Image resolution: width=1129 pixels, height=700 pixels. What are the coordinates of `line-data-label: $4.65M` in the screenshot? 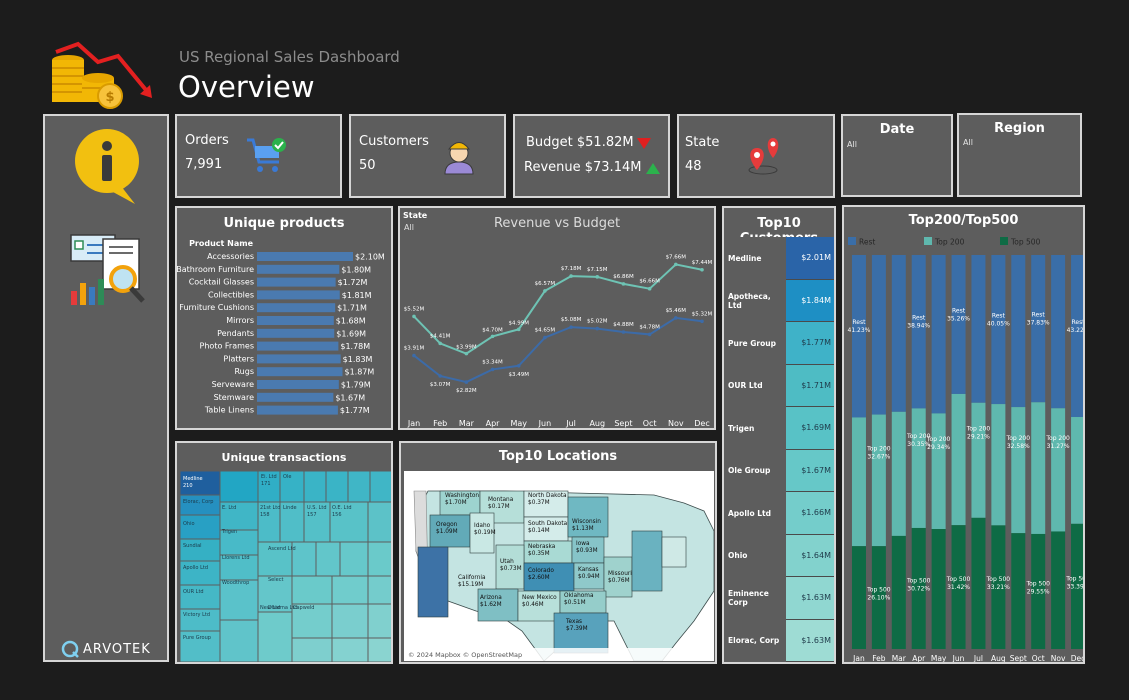 It's located at (545, 331).